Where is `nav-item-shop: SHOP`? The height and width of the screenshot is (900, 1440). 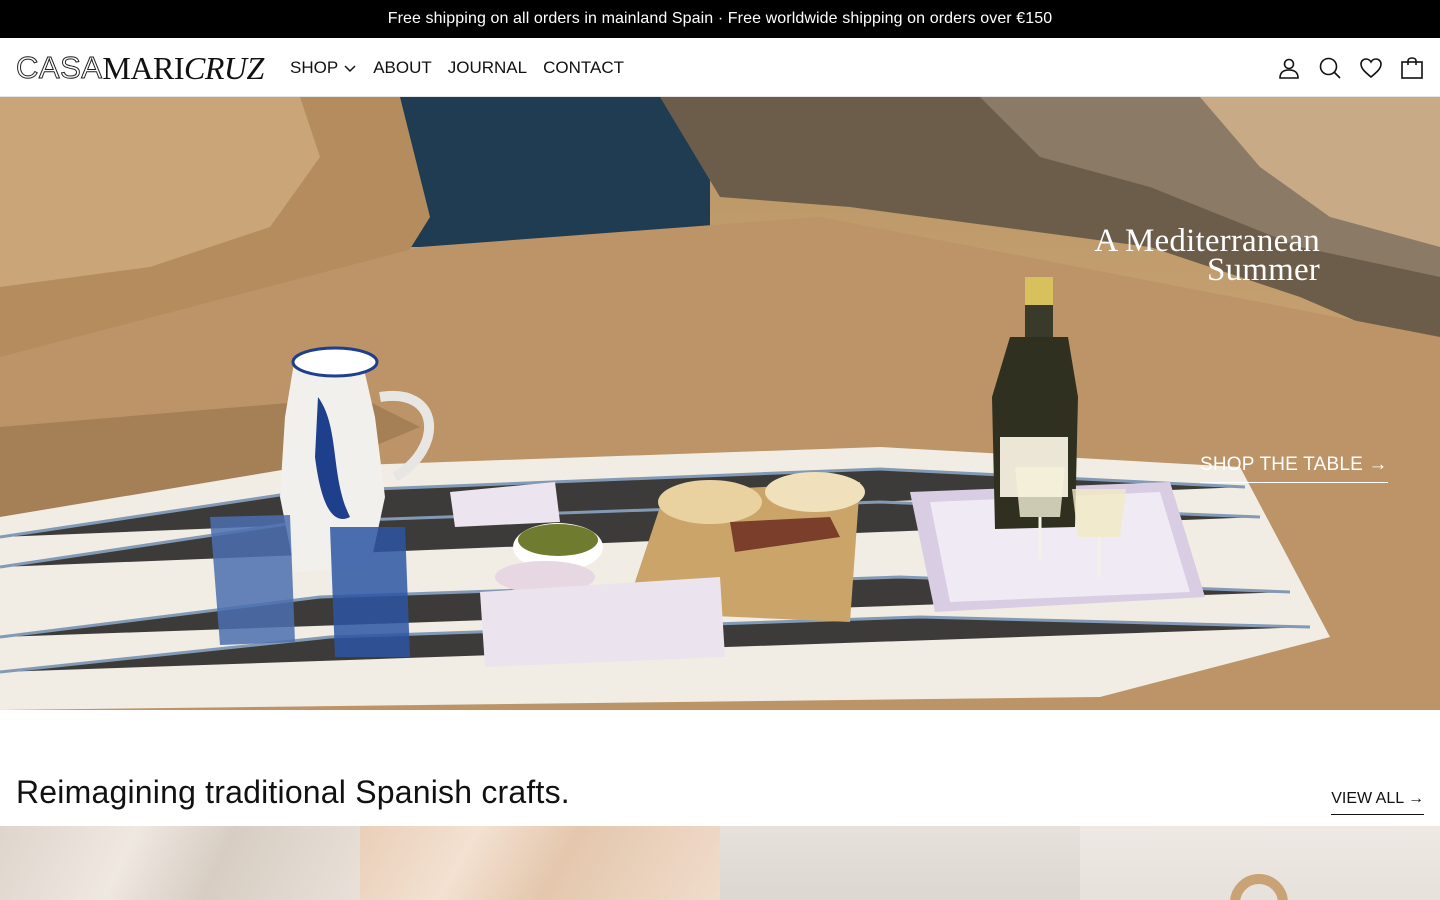
nav-item-shop: SHOP is located at coordinates (323, 68).